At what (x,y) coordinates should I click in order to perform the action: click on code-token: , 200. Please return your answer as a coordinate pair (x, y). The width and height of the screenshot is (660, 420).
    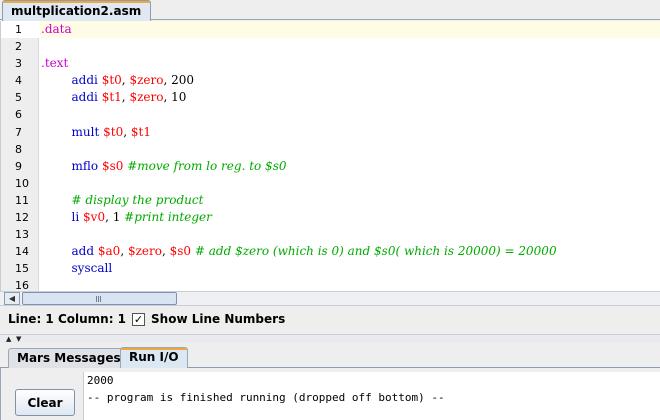
    Looking at the image, I should click on (179, 80).